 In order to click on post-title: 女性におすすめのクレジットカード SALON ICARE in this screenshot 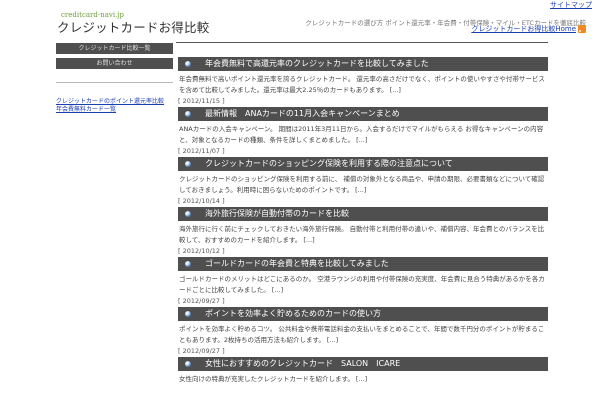, I will do `click(363, 364)`.